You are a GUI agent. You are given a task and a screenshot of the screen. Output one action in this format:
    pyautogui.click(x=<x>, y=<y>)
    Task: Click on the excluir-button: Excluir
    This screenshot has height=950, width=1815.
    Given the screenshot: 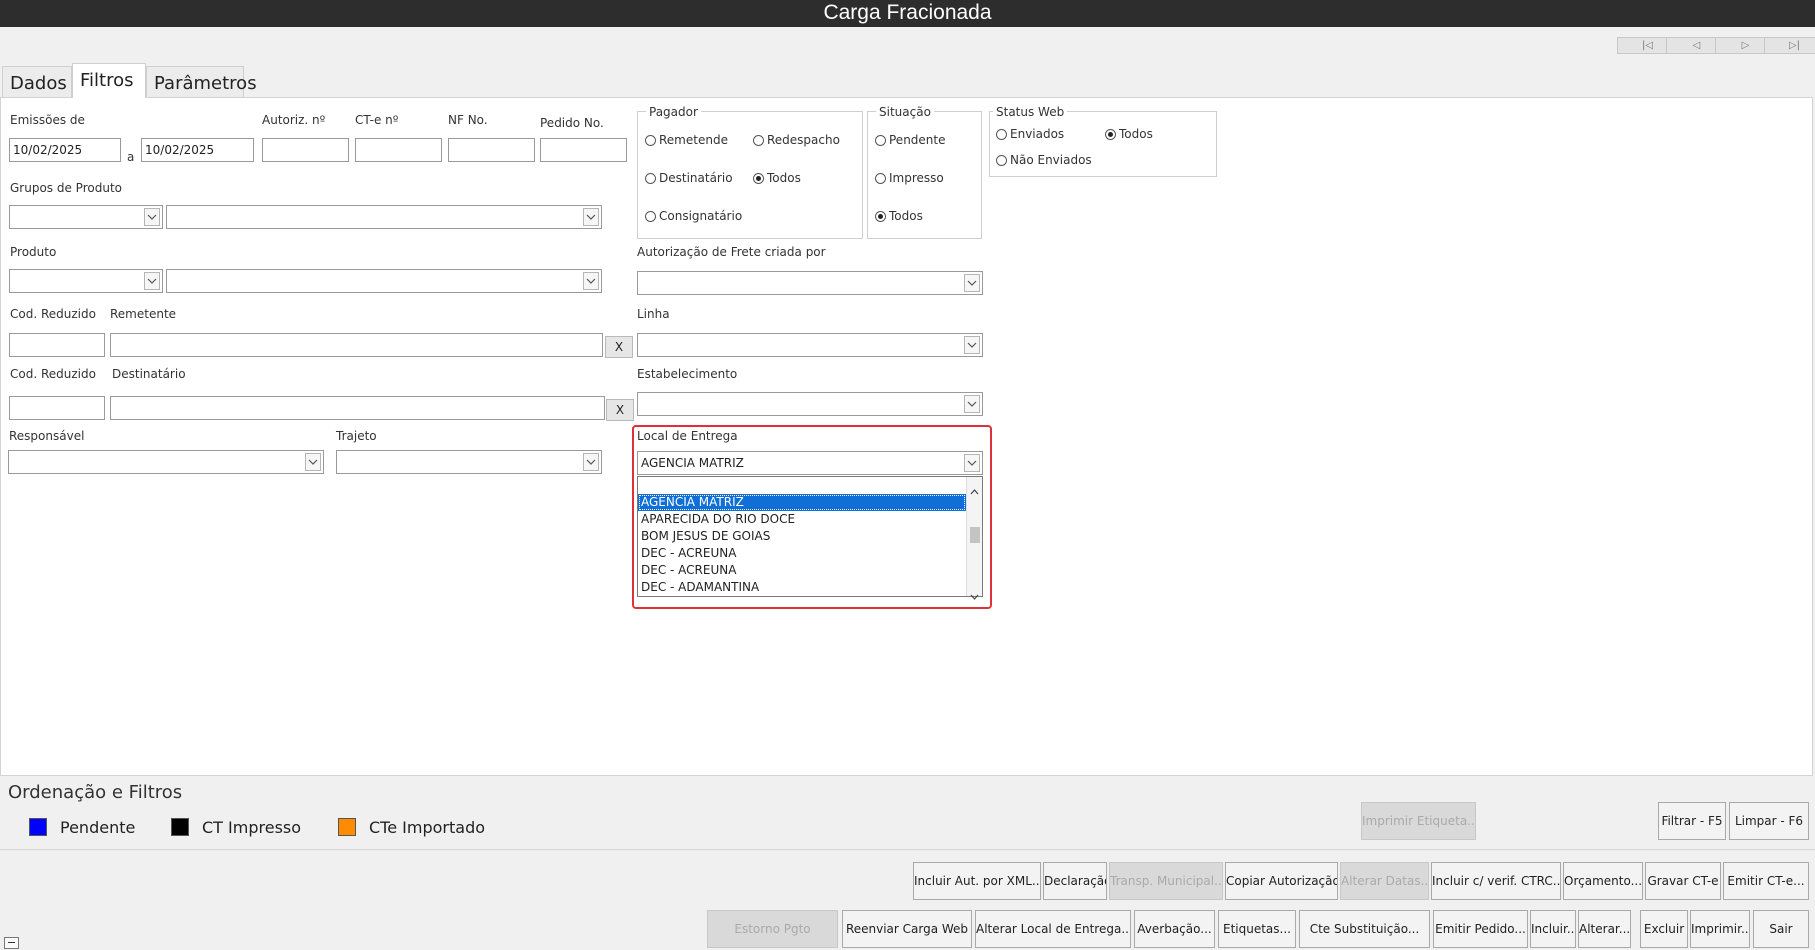 What is the action you would take?
    pyautogui.click(x=1664, y=929)
    